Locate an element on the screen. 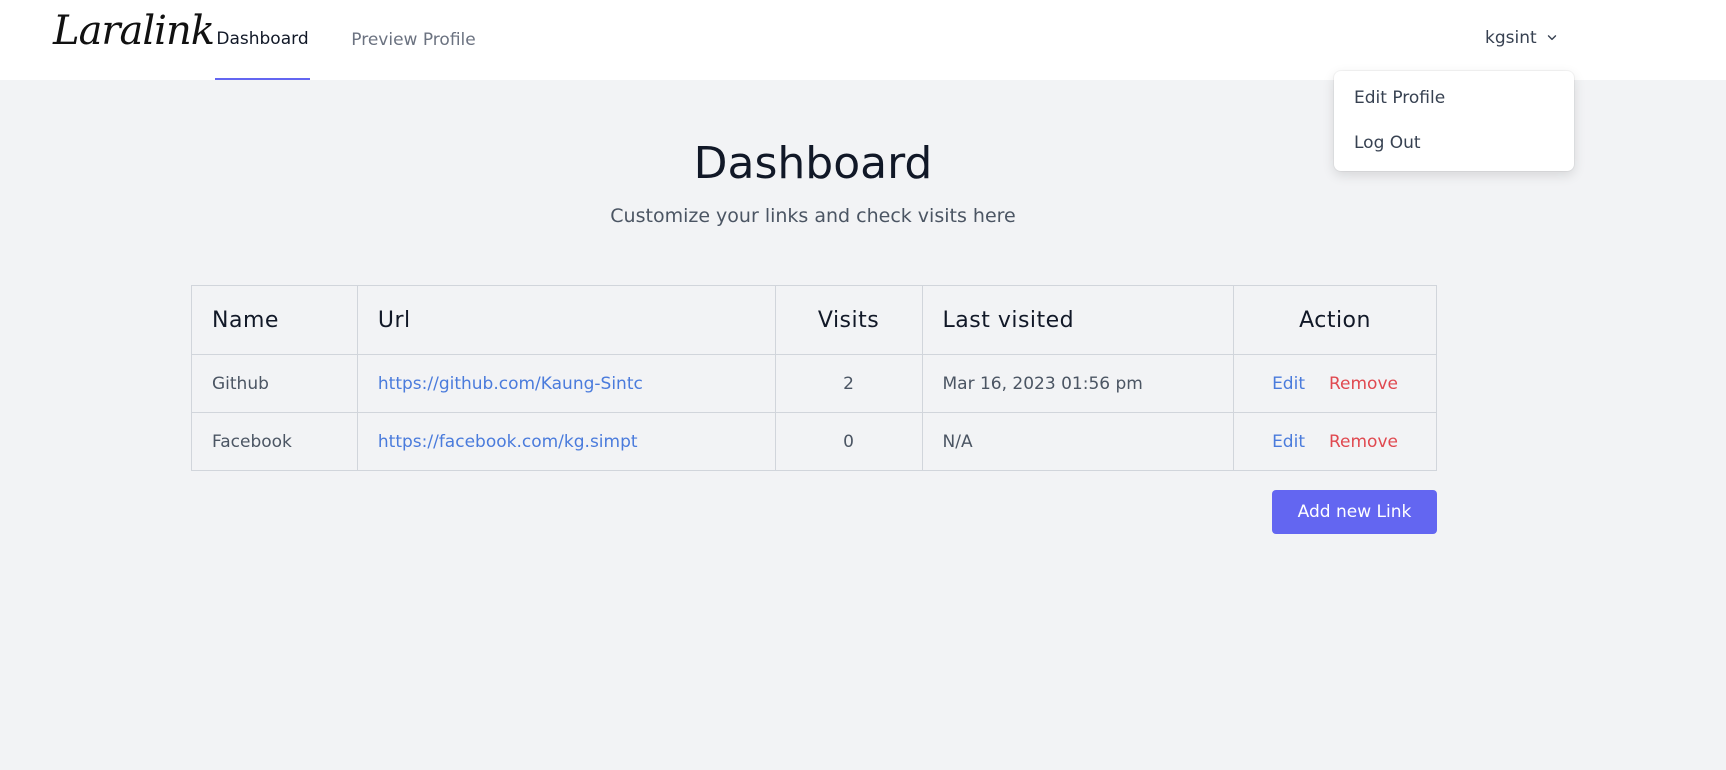 Image resolution: width=1726 pixels, height=770 pixels. nav-link-dashboard: Dashboard is located at coordinates (262, 40).